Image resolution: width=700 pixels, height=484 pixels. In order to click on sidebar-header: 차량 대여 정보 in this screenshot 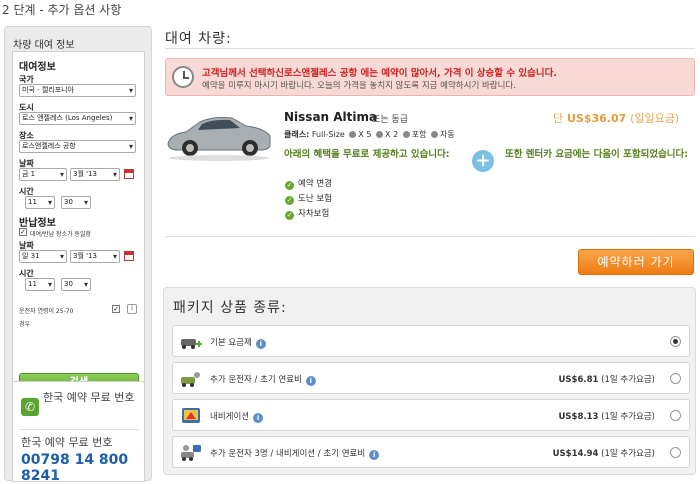, I will do `click(44, 45)`.